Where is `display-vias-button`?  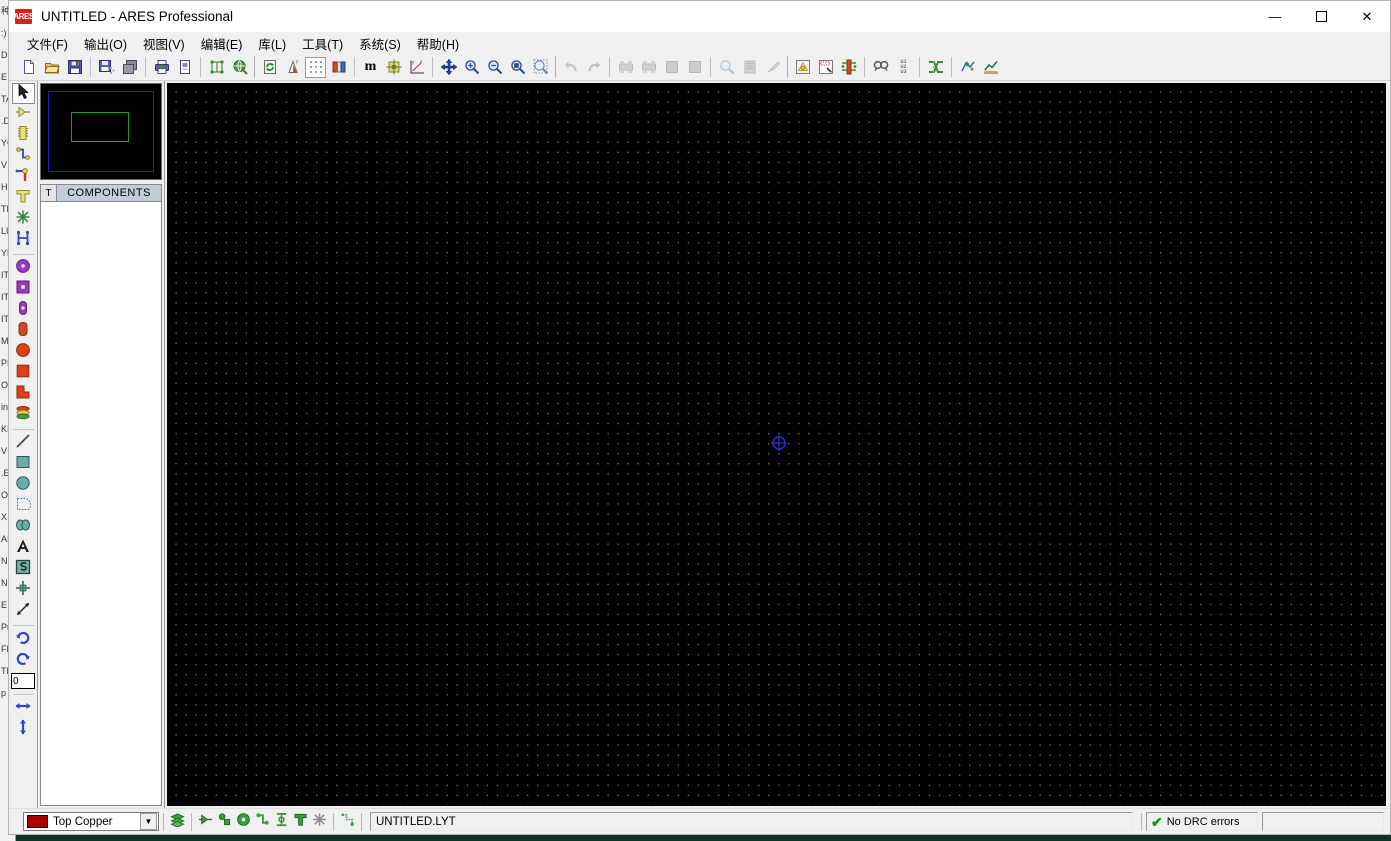
display-vias-button is located at coordinates (243, 821).